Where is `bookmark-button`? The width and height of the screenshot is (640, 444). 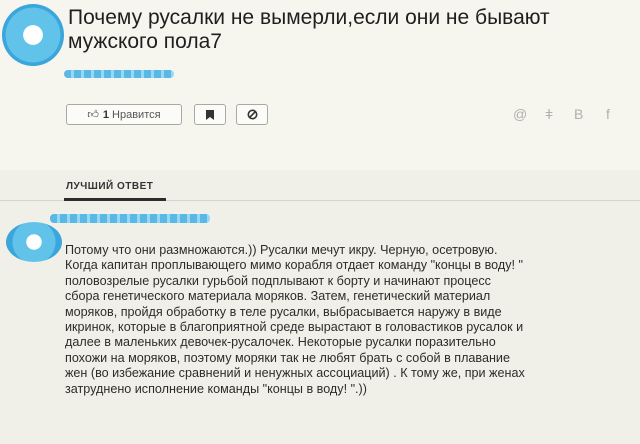 bookmark-button is located at coordinates (210, 114).